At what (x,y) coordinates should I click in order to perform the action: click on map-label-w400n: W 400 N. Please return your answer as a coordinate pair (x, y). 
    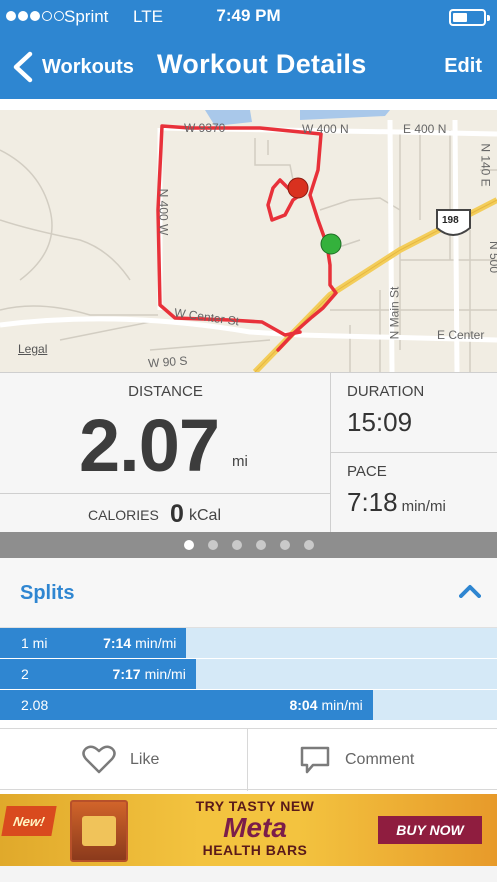
    Looking at the image, I should click on (325, 129).